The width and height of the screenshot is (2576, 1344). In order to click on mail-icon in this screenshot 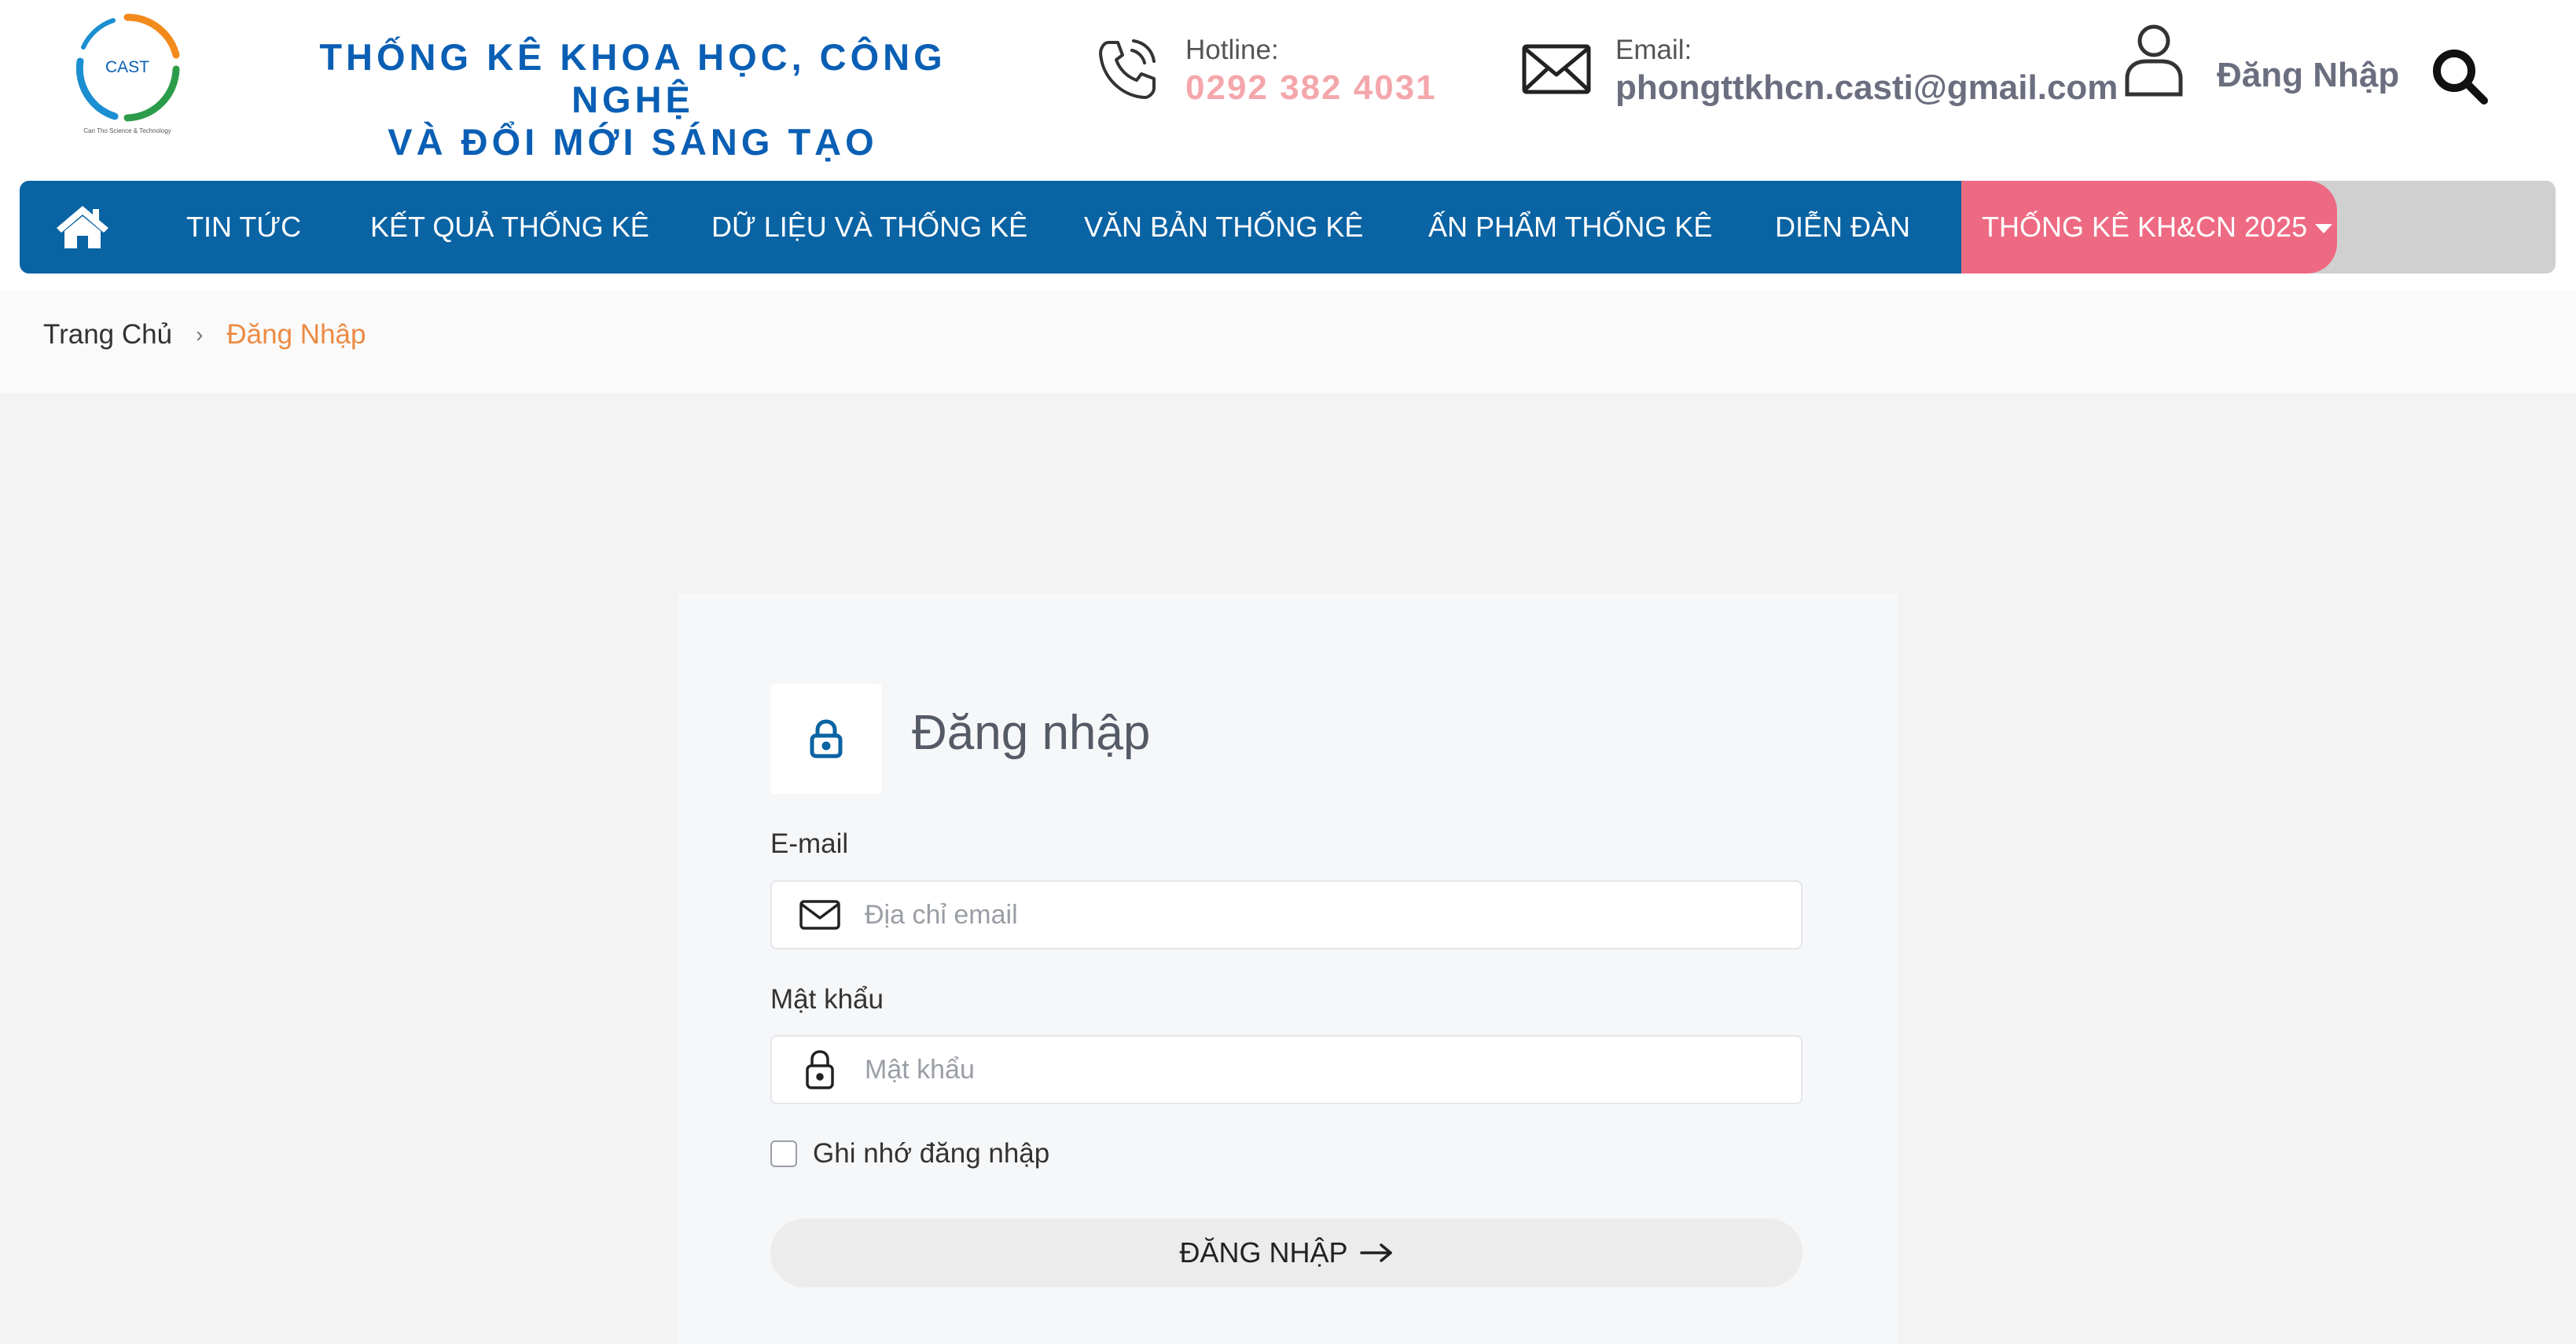, I will do `click(1556, 71)`.